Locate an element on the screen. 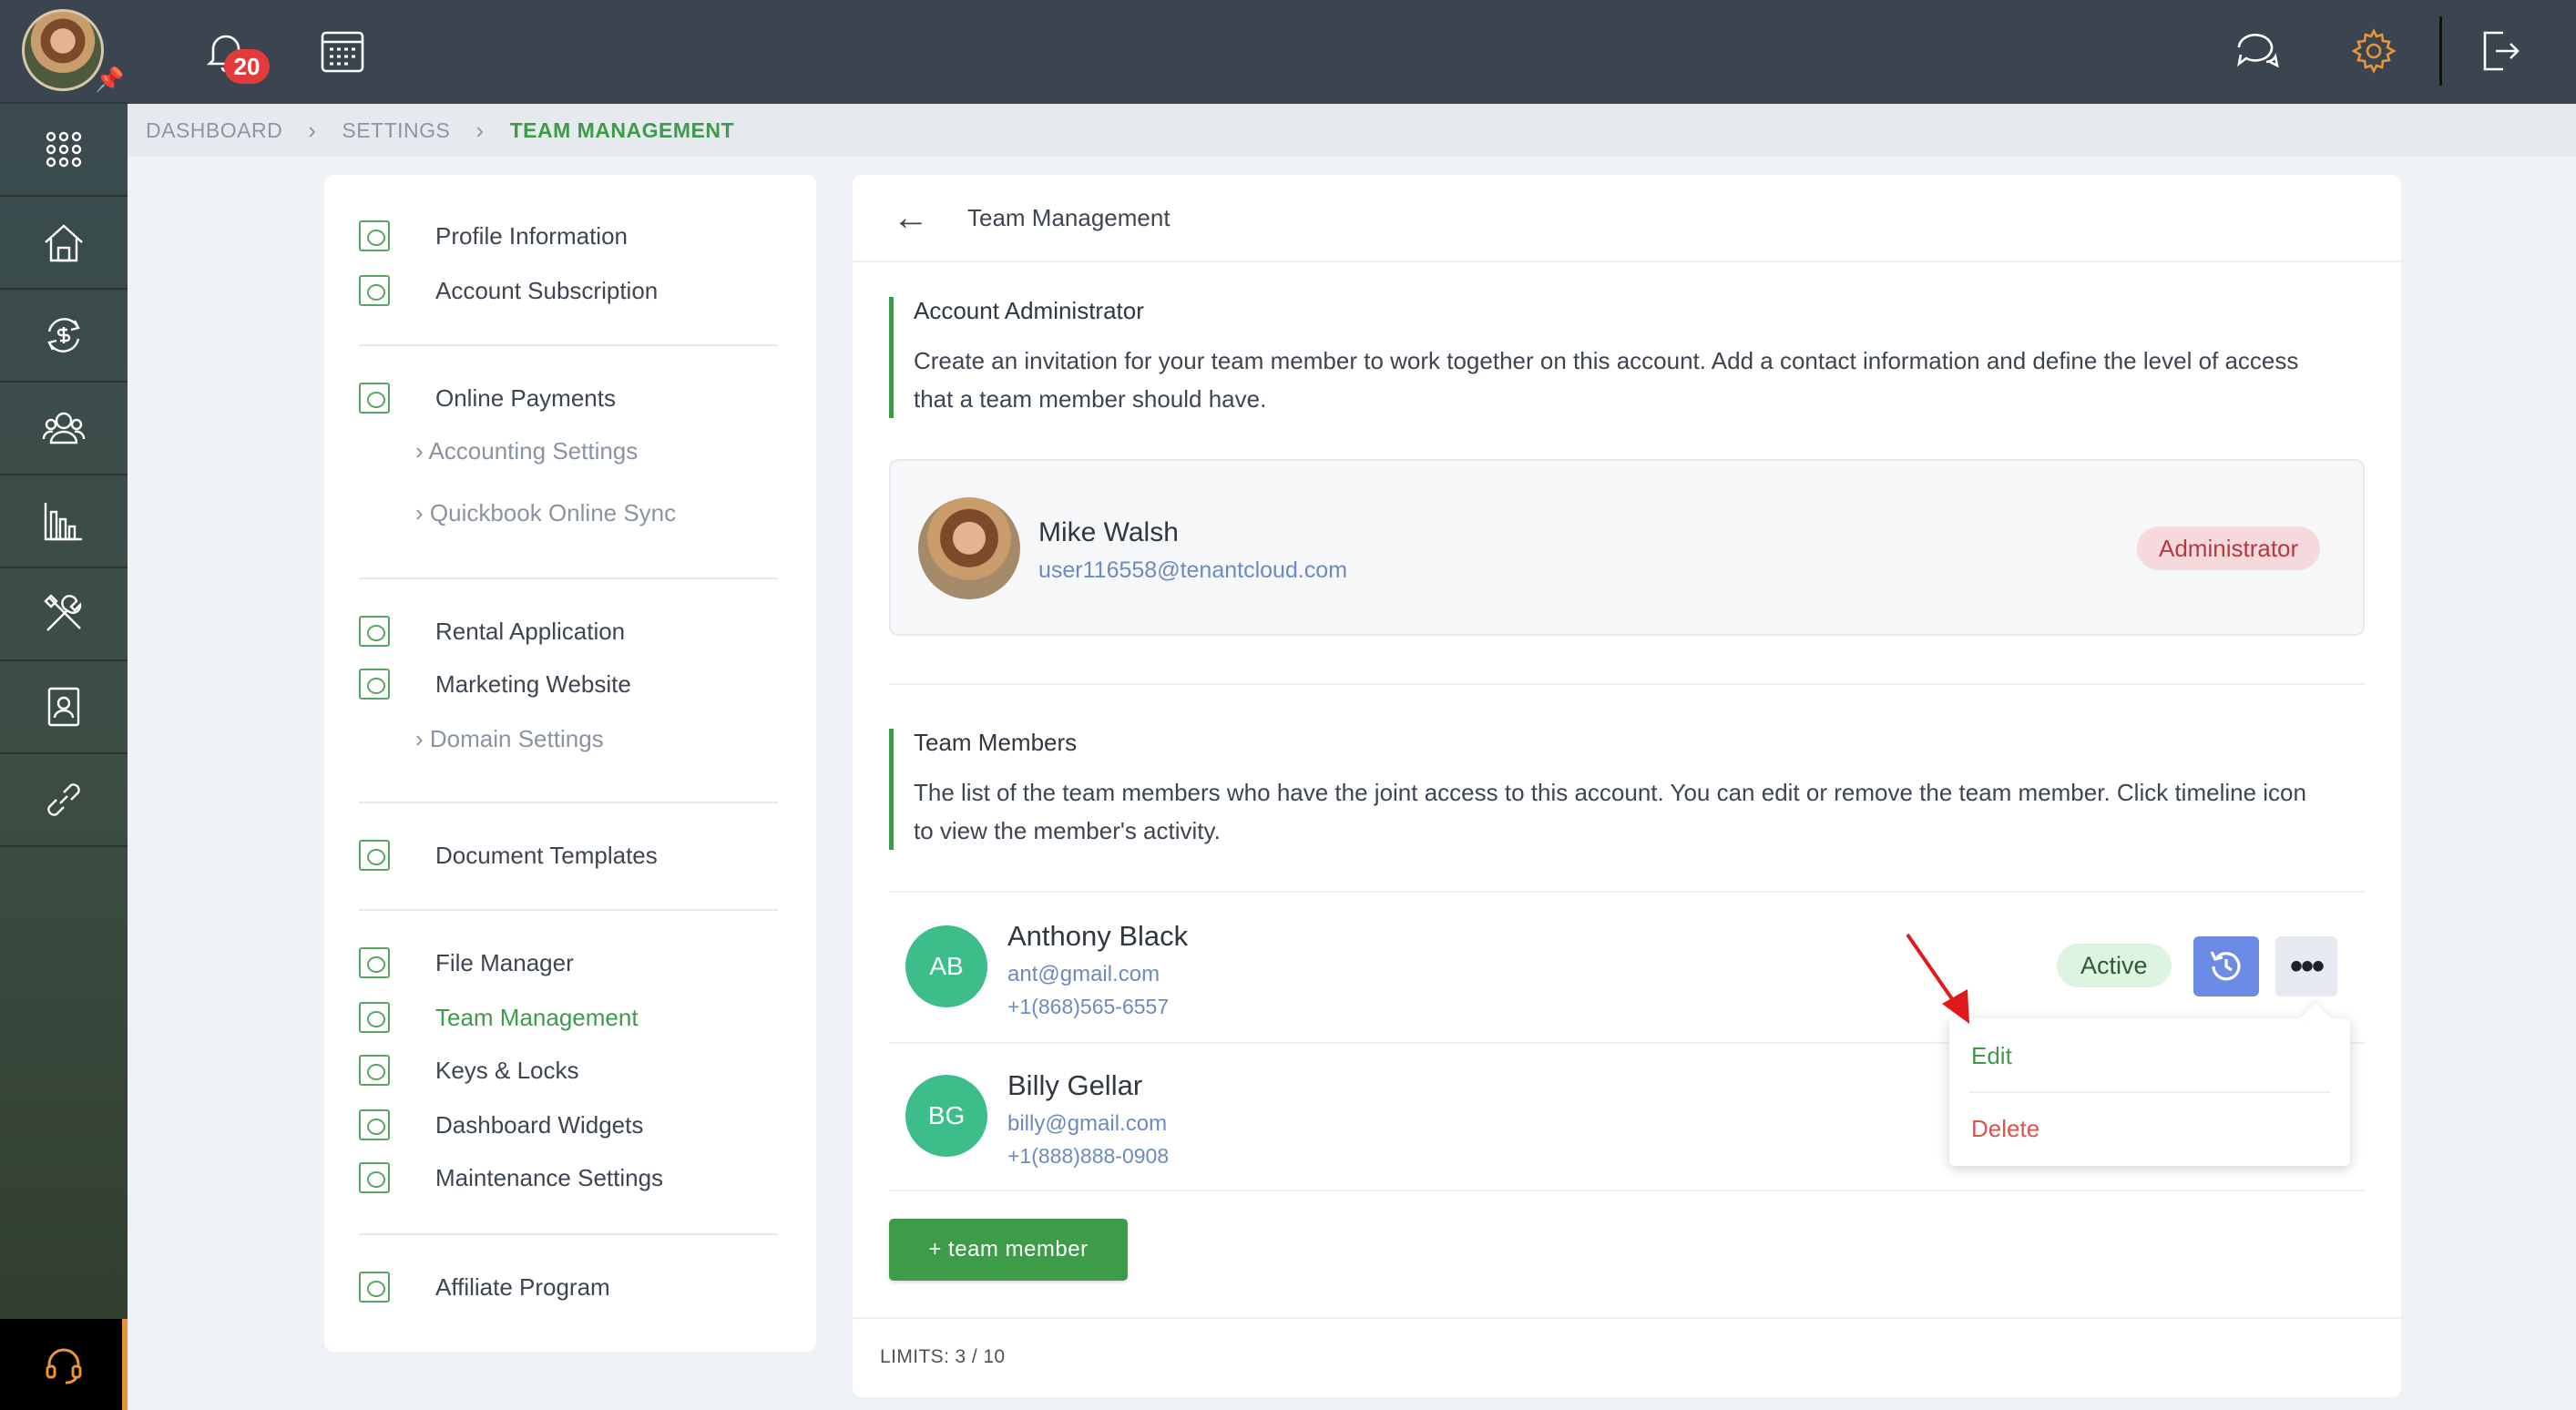 This screenshot has width=2576, height=1410. menu-maintenance-settings: Maintenance Settings is located at coordinates (511, 1177).